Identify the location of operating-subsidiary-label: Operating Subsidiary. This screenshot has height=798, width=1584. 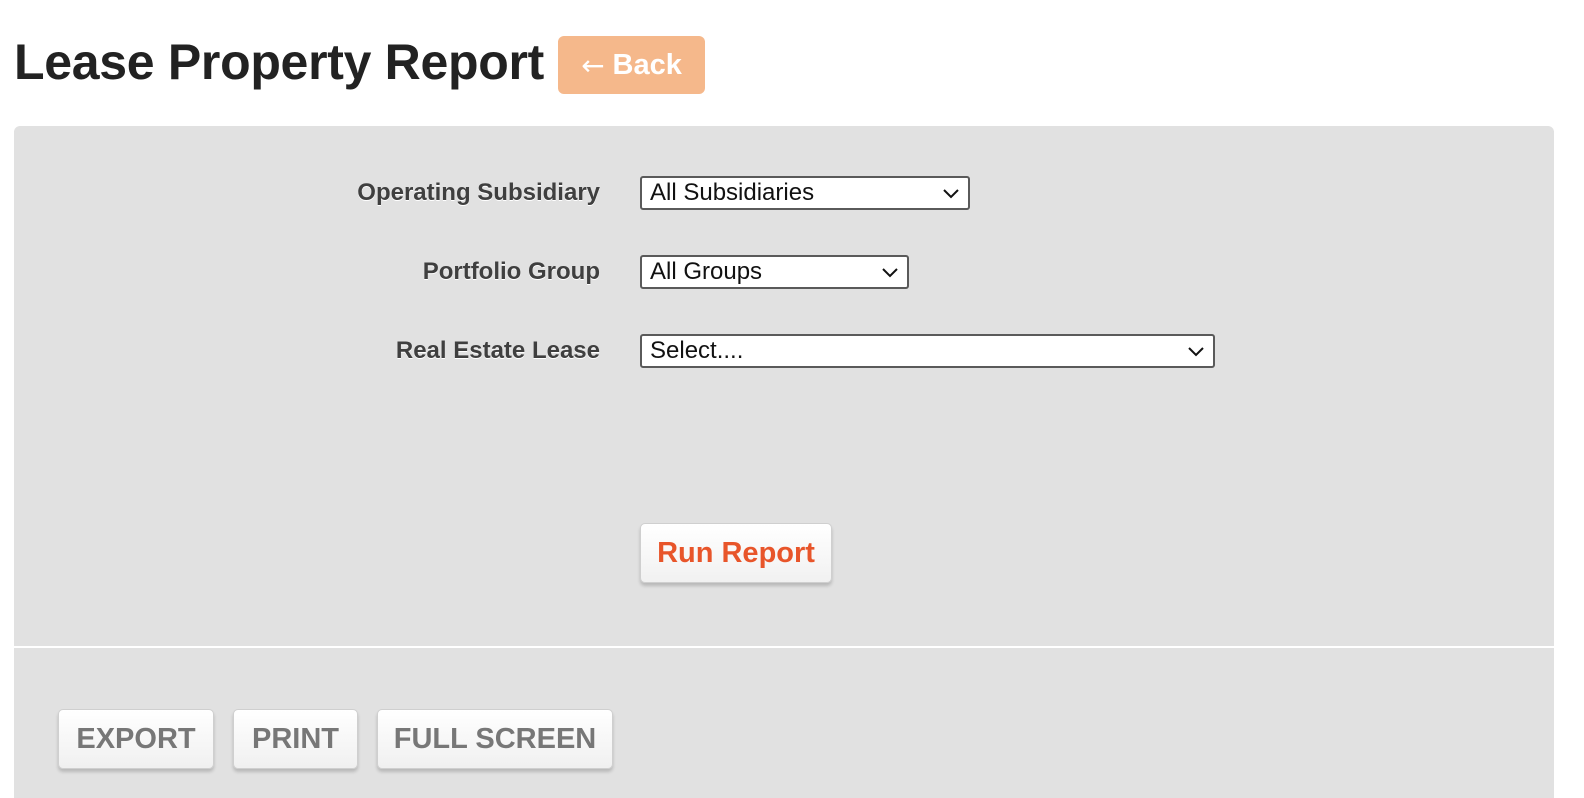
(478, 192).